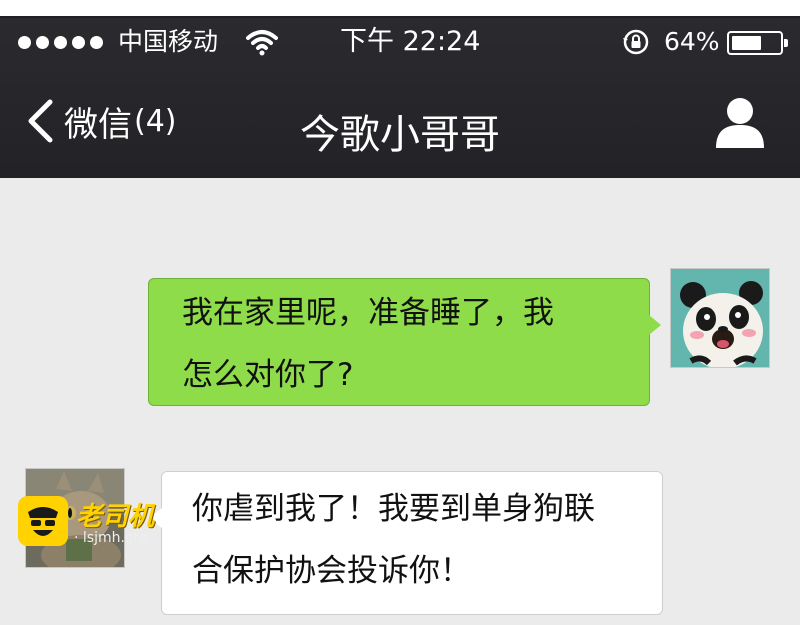 The height and width of the screenshot is (625, 800). I want to click on message-line: 你虐到我了！我要到单身狗联, so click(393, 509).